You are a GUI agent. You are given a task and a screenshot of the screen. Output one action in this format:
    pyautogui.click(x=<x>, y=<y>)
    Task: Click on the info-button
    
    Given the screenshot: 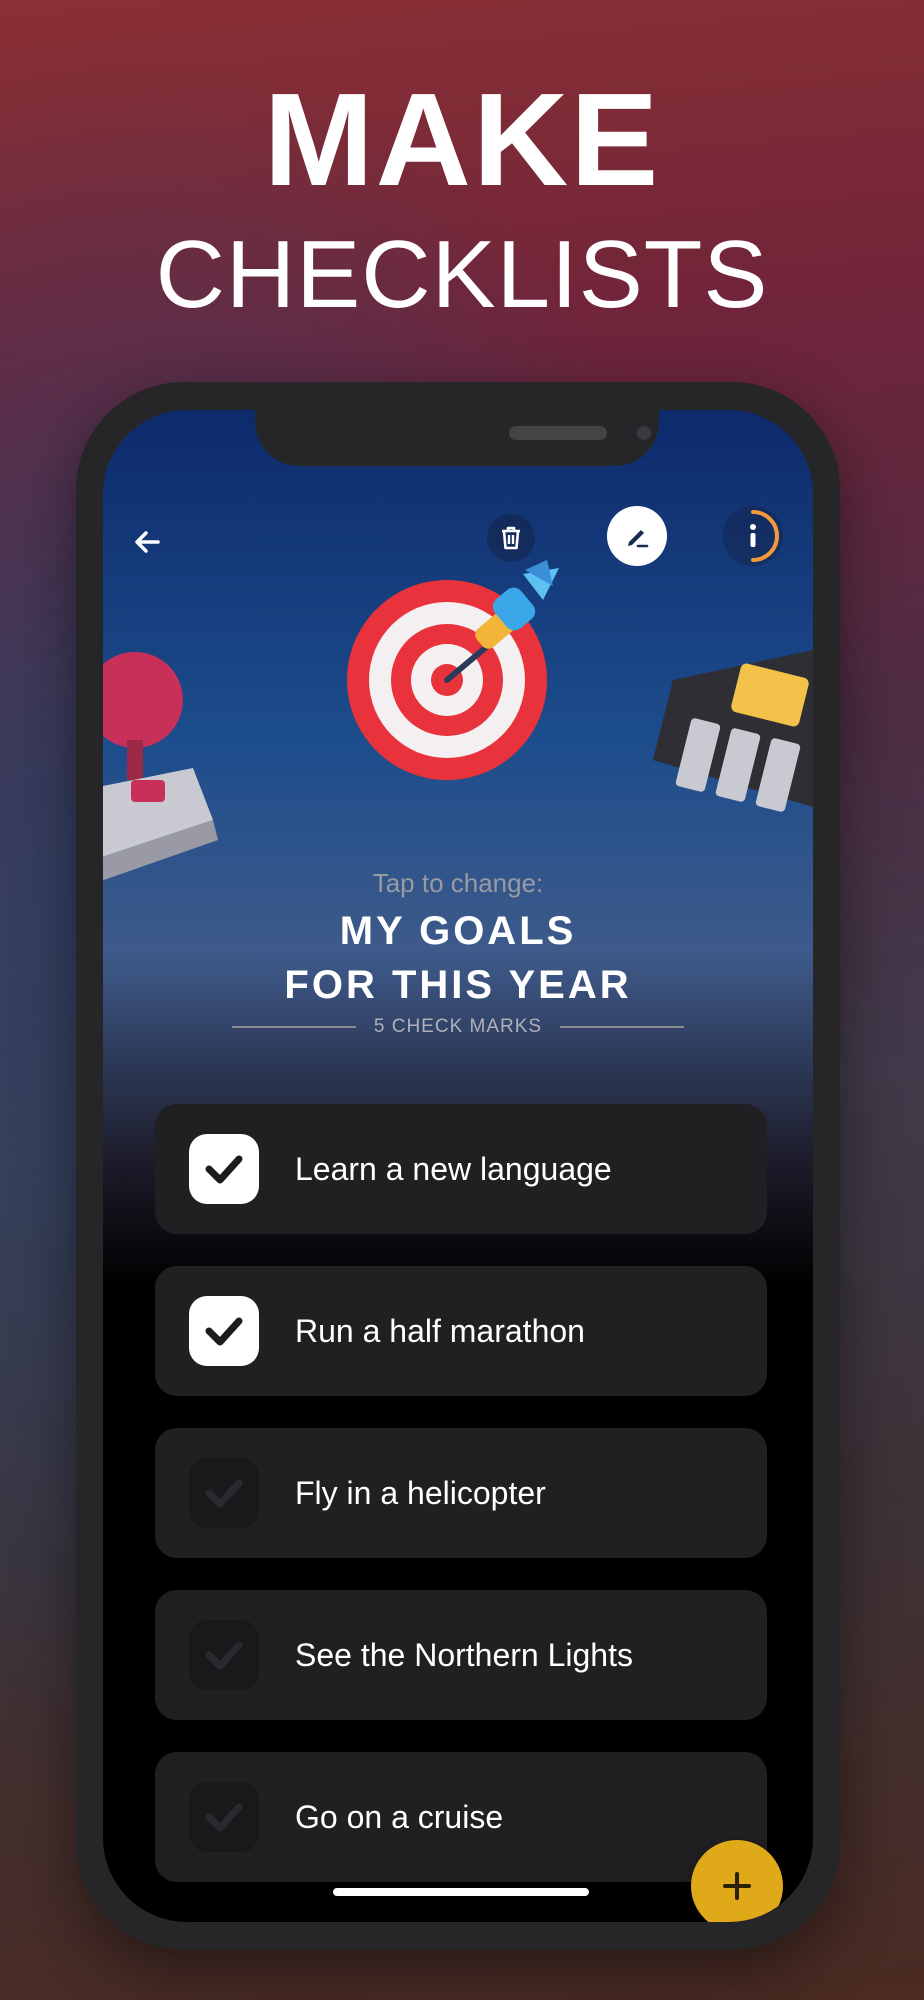 What is the action you would take?
    pyautogui.click(x=753, y=536)
    